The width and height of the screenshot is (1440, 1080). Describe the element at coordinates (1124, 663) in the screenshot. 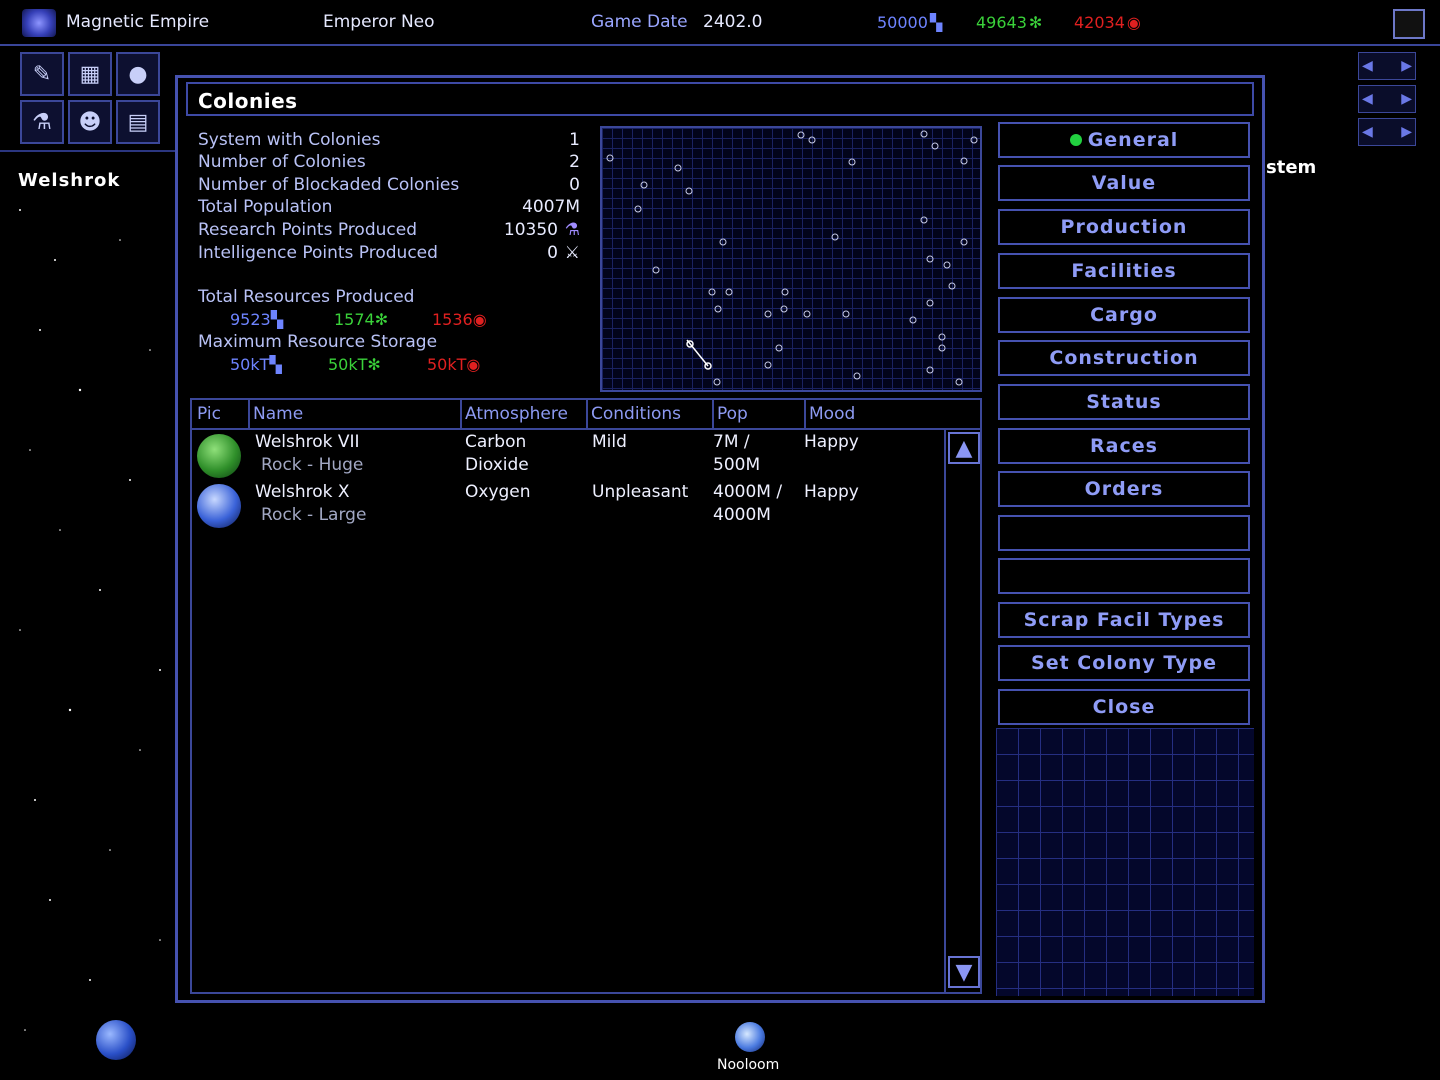

I see `set-colony-type-button: Set Colony Type` at that location.